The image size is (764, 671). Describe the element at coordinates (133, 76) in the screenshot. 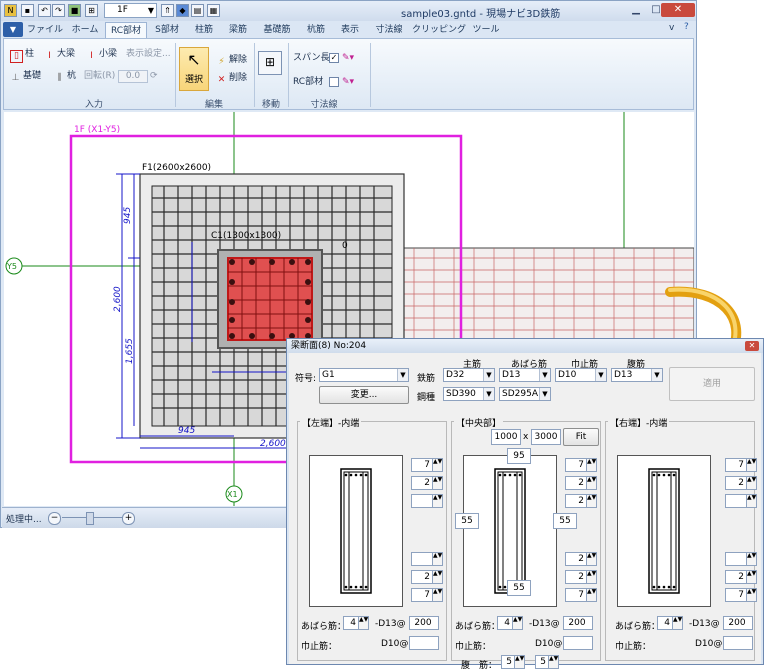

I see `rotation-spinner: 0.0` at that location.